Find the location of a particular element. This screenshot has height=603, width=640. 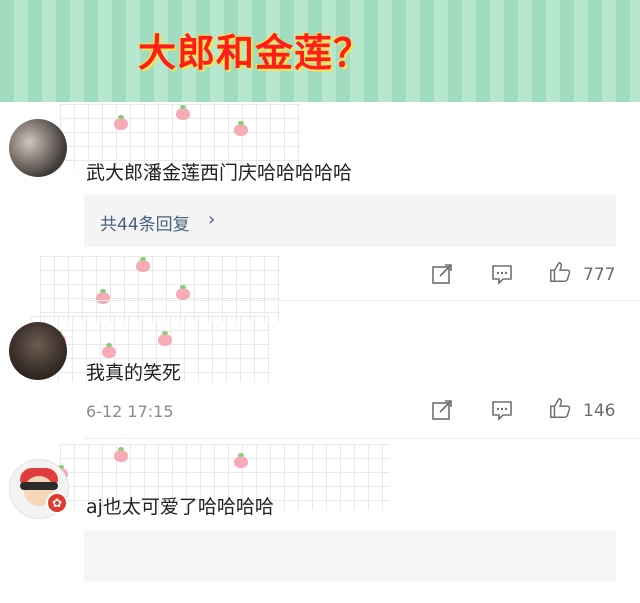

like-count: 777 is located at coordinates (599, 275).